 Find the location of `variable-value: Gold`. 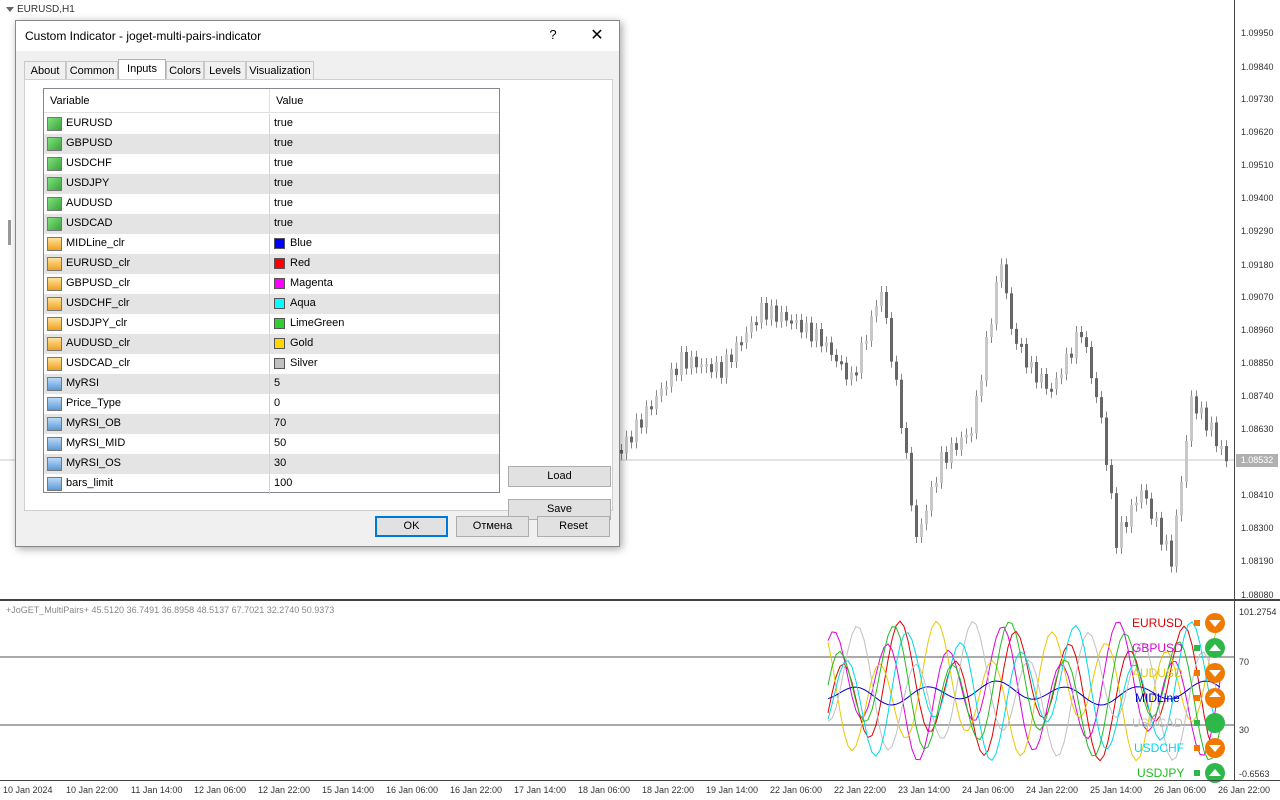

variable-value: Gold is located at coordinates (301, 343).